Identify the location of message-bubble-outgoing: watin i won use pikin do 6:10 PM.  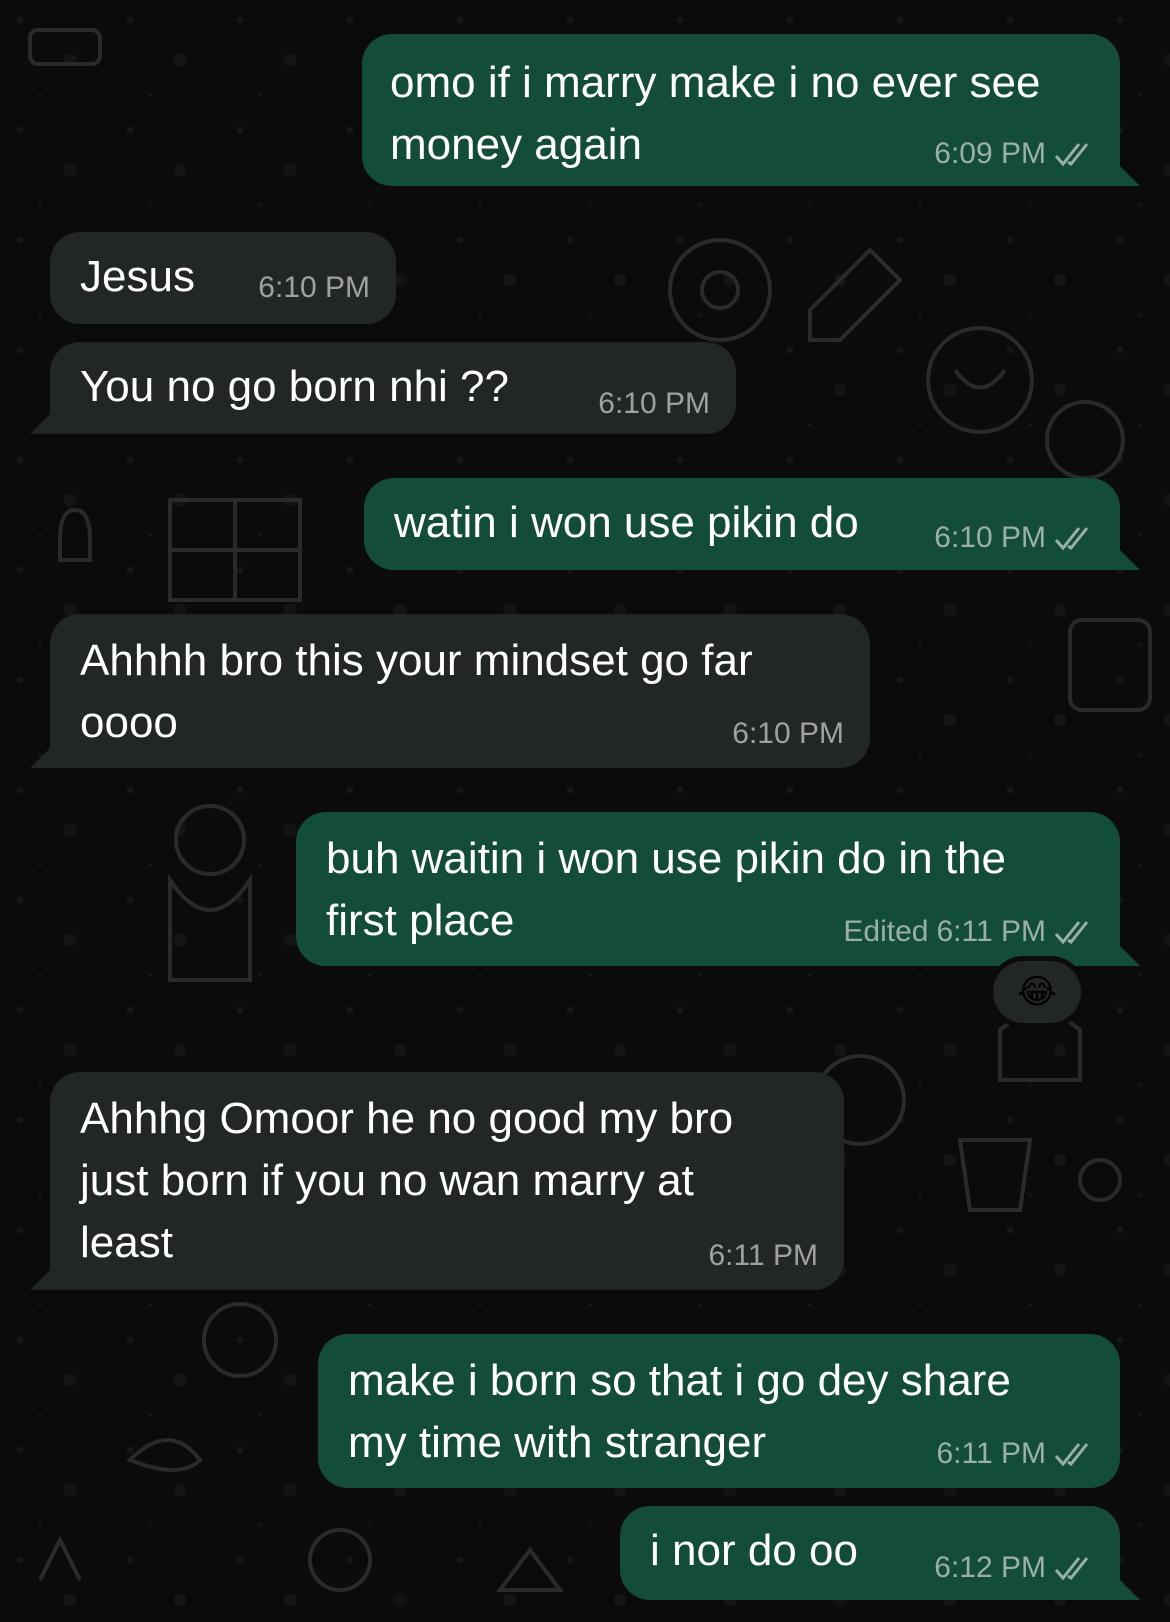
(742, 524).